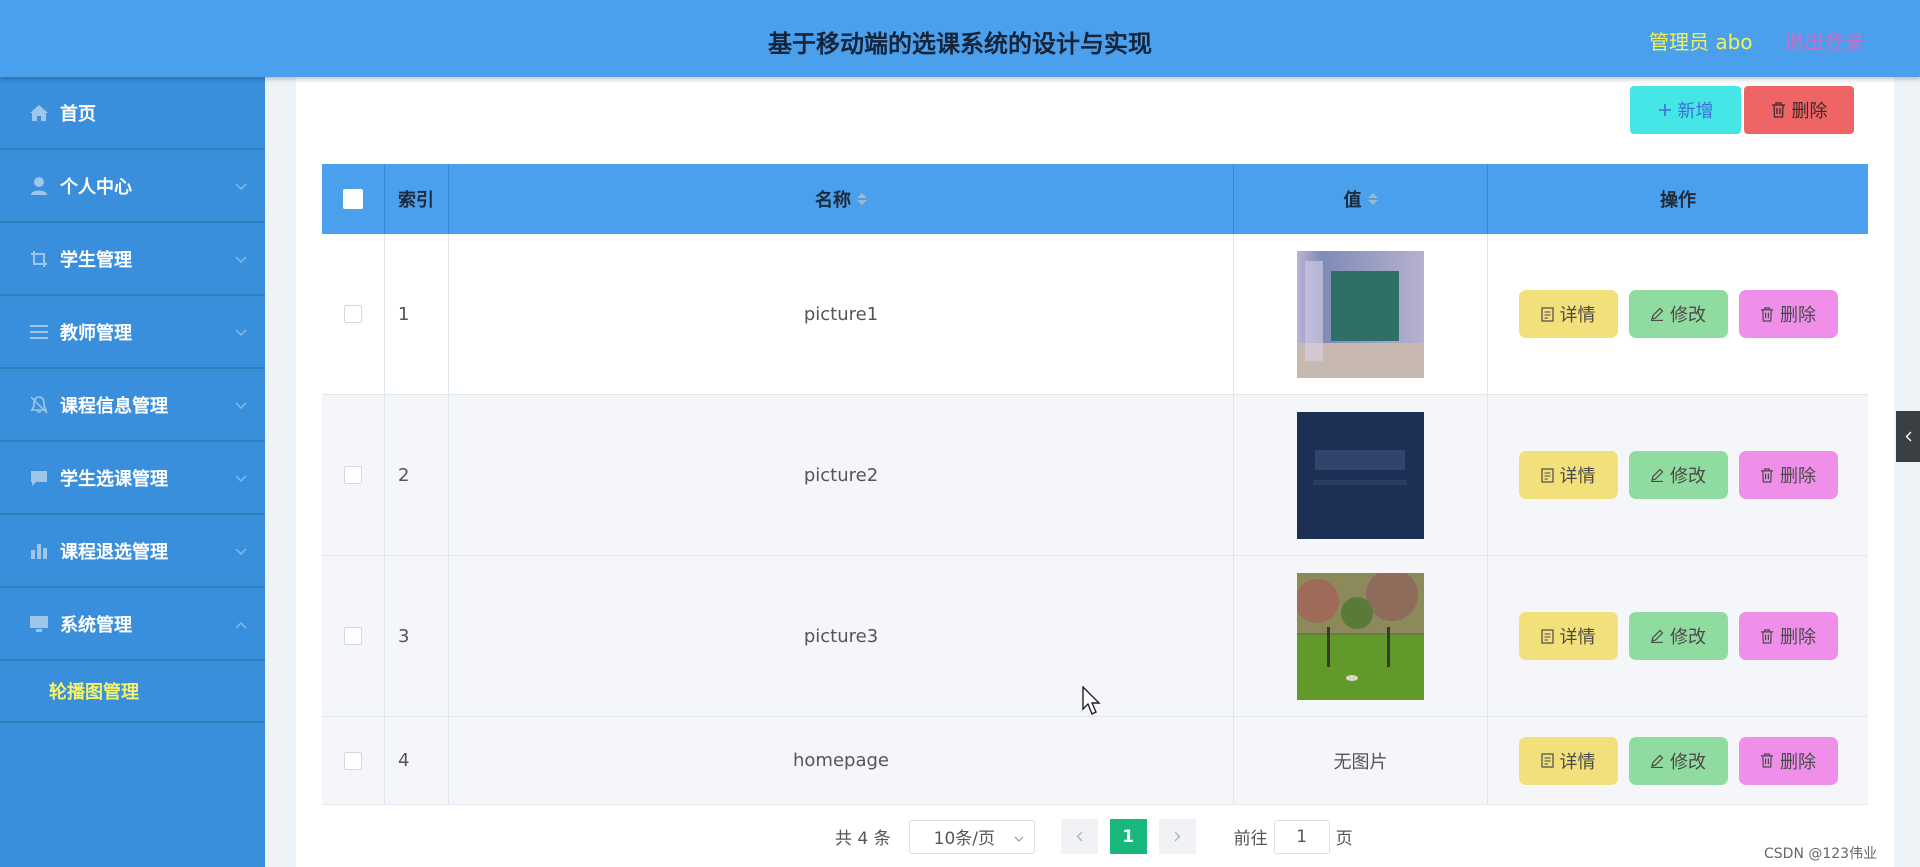 This screenshot has height=867, width=1920. Describe the element at coordinates (96, 333) in the screenshot. I see `sidebar-item-label: 教师管理` at that location.